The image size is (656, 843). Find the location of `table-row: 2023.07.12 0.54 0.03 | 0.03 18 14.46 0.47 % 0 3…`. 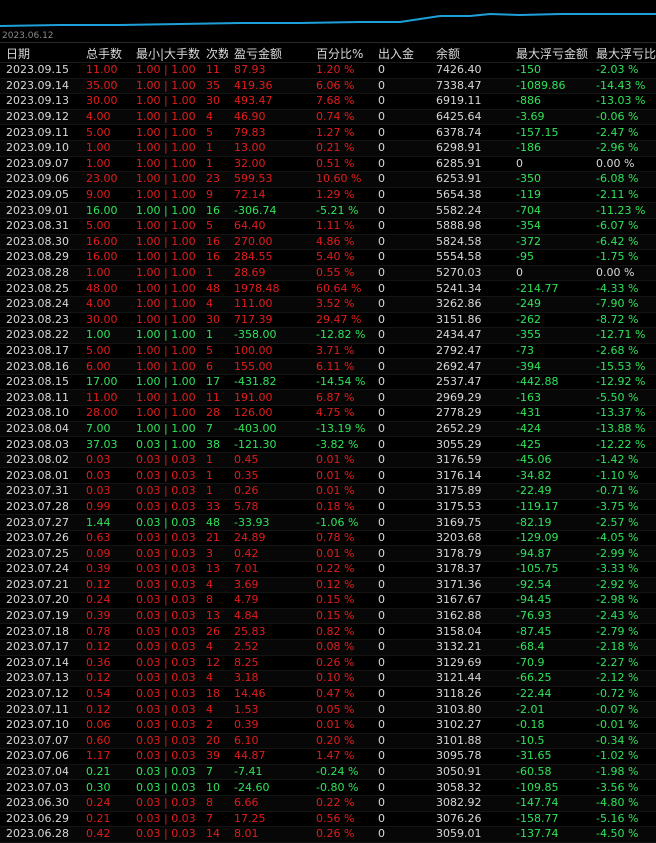

table-row: 2023.07.12 0.54 0.03 | 0.03 18 14.46 0.47 % 0 3… is located at coordinates (328, 694).